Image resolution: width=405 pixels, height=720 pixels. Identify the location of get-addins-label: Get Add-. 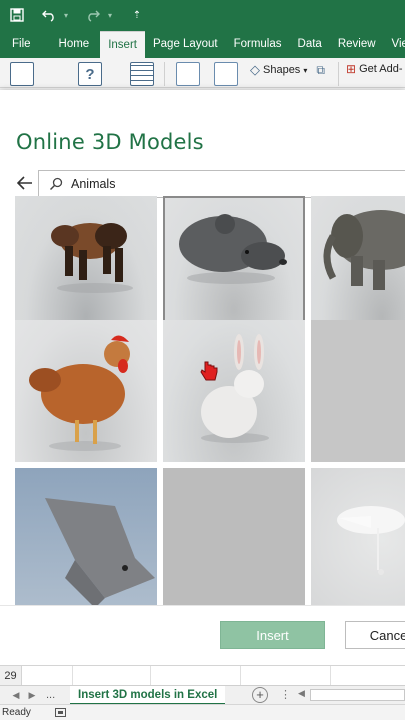
(381, 69).